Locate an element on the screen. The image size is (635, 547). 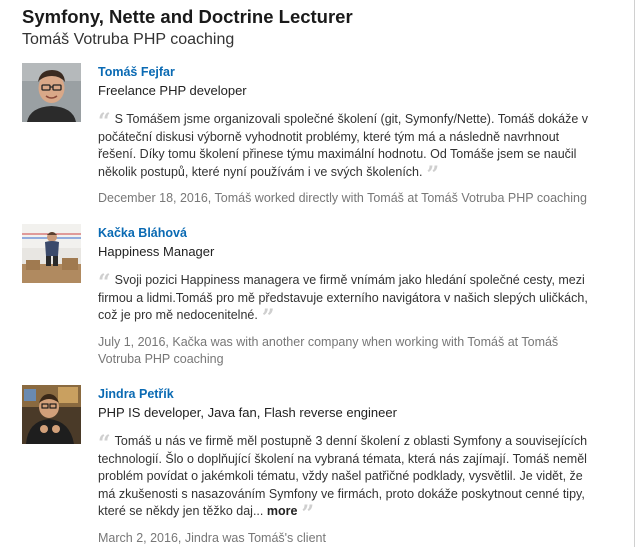
recommender-name-link: Kačka Bláhová is located at coordinates (142, 233).